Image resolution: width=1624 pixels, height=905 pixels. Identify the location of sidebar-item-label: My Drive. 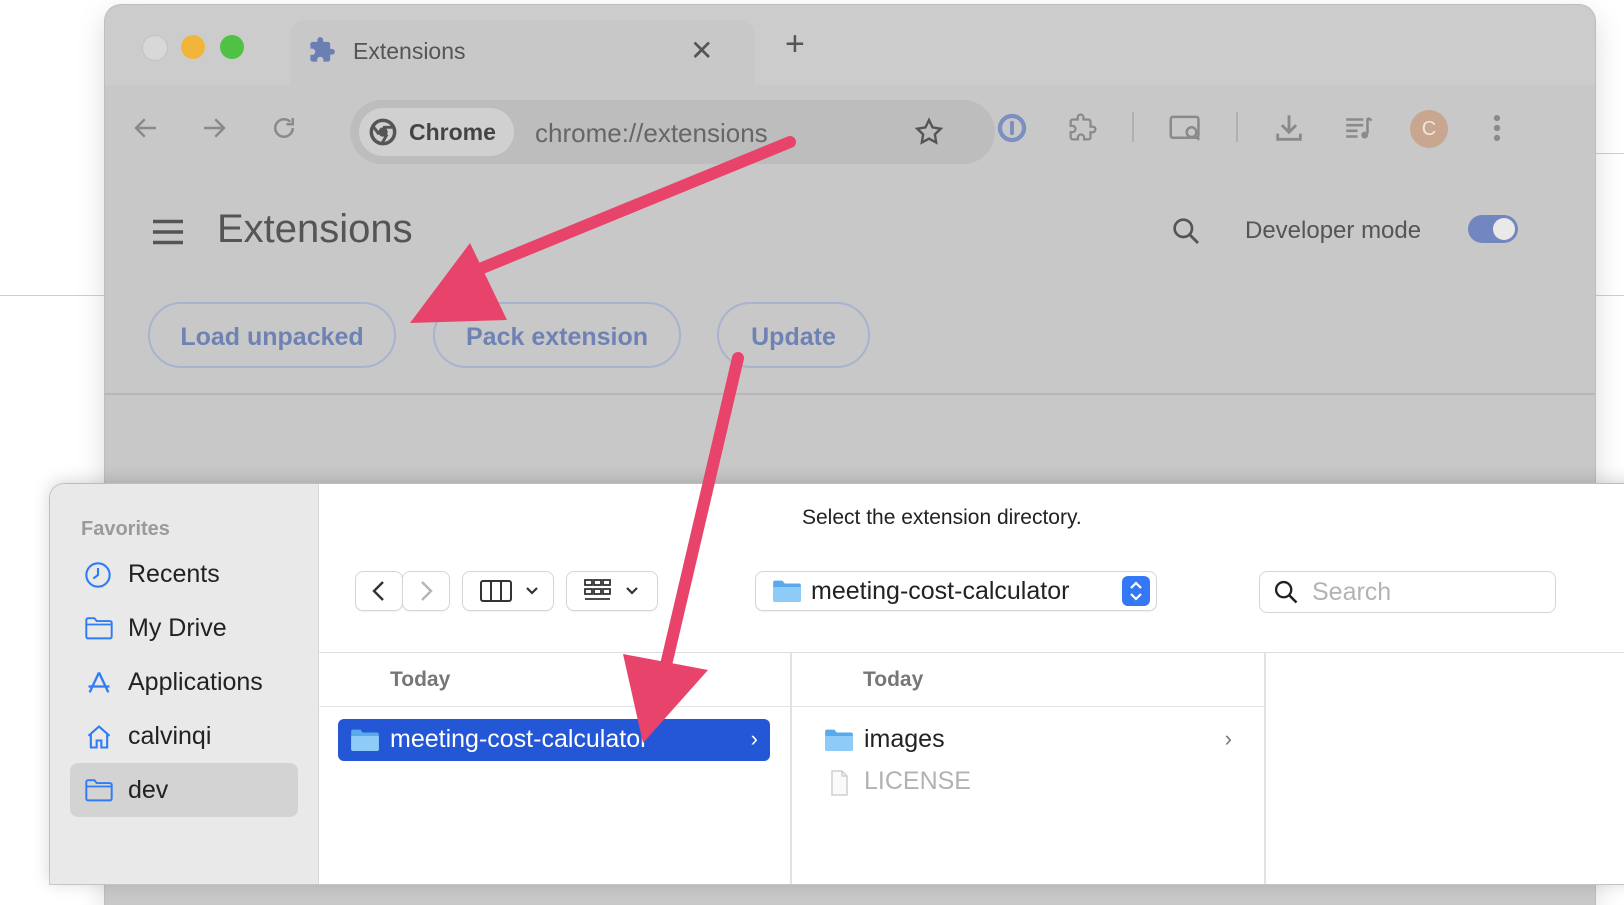
(177, 628).